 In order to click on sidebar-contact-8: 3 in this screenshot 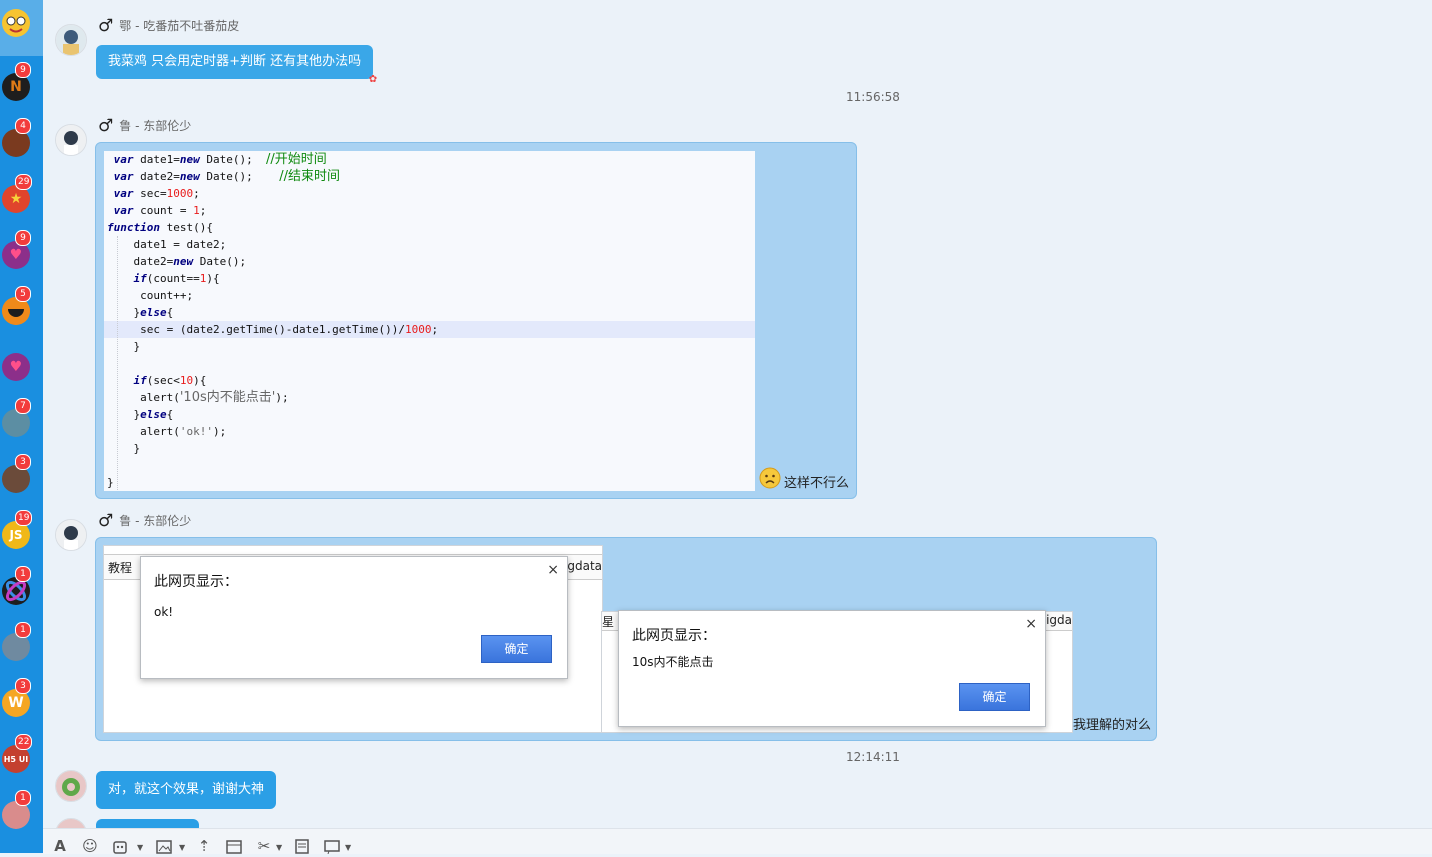, I will do `click(21, 482)`.